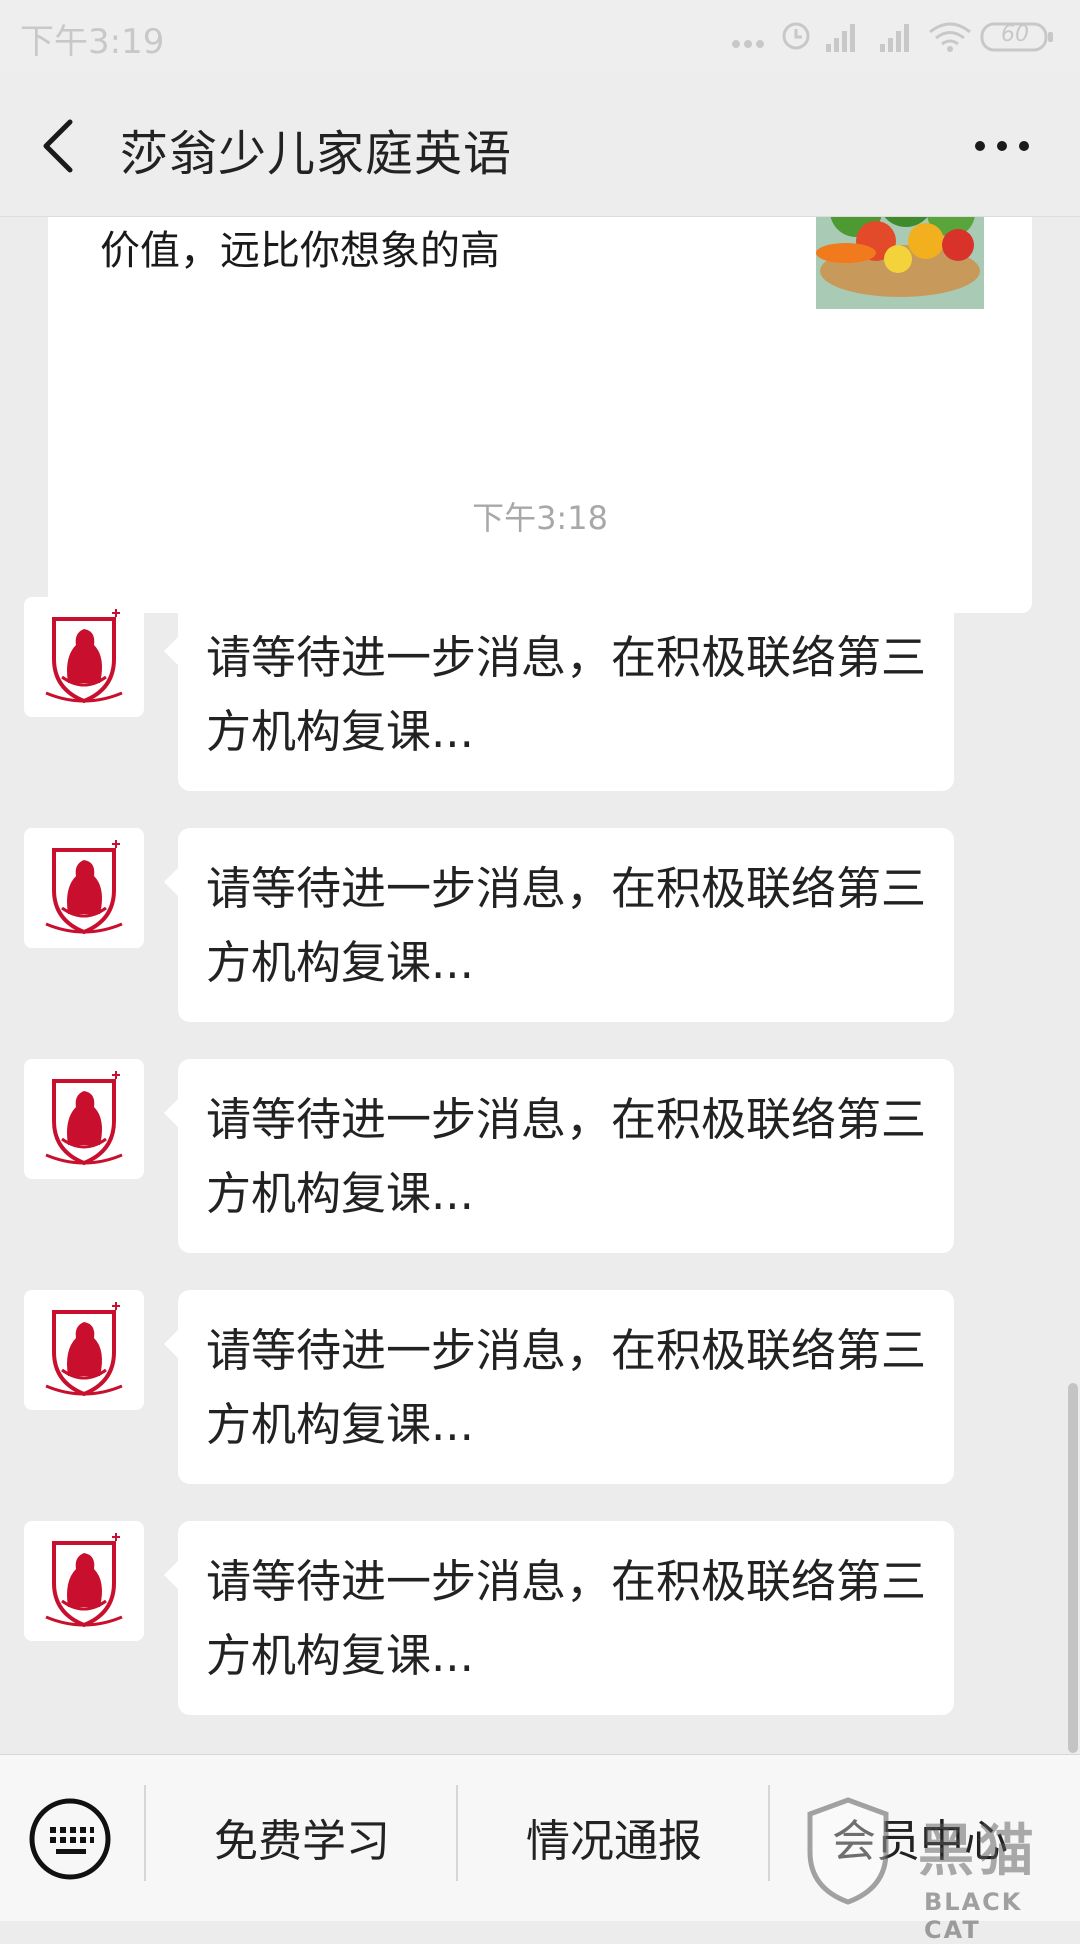 The image size is (1080, 1944). Describe the element at coordinates (900, 263) in the screenshot. I see `article-thumbnail` at that location.